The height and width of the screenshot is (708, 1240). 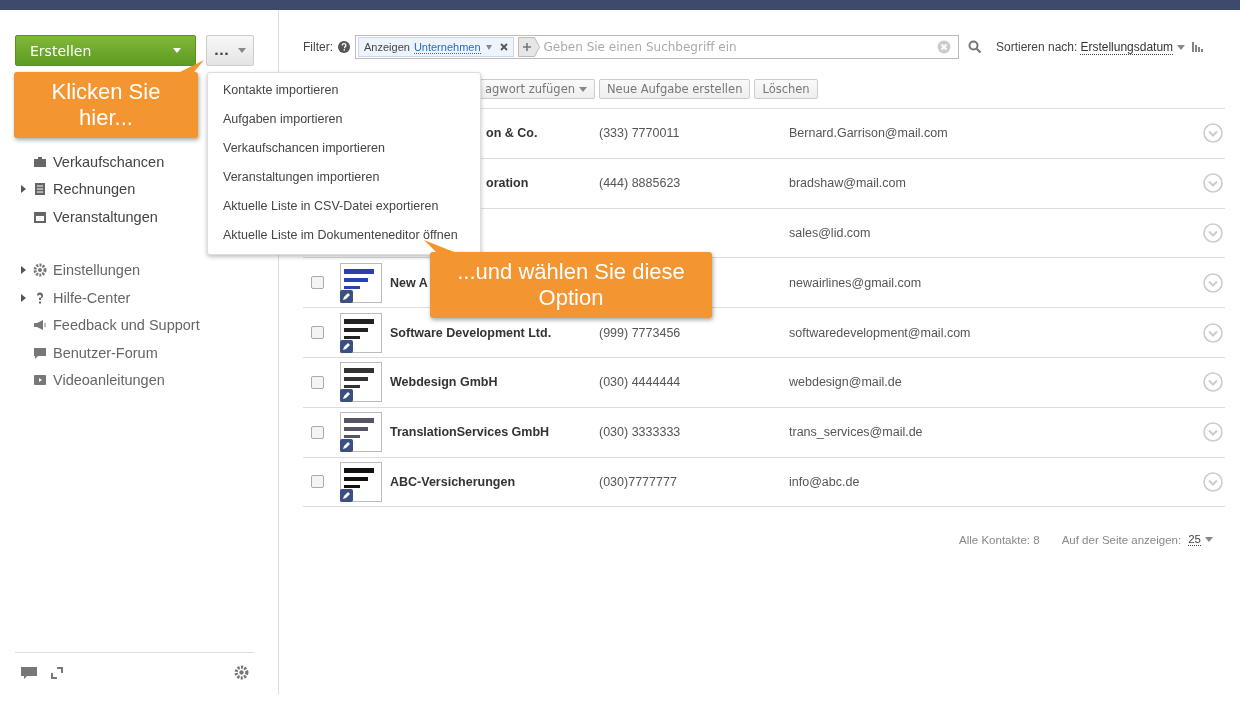 I want to click on company-name: on & Co., so click(x=512, y=133).